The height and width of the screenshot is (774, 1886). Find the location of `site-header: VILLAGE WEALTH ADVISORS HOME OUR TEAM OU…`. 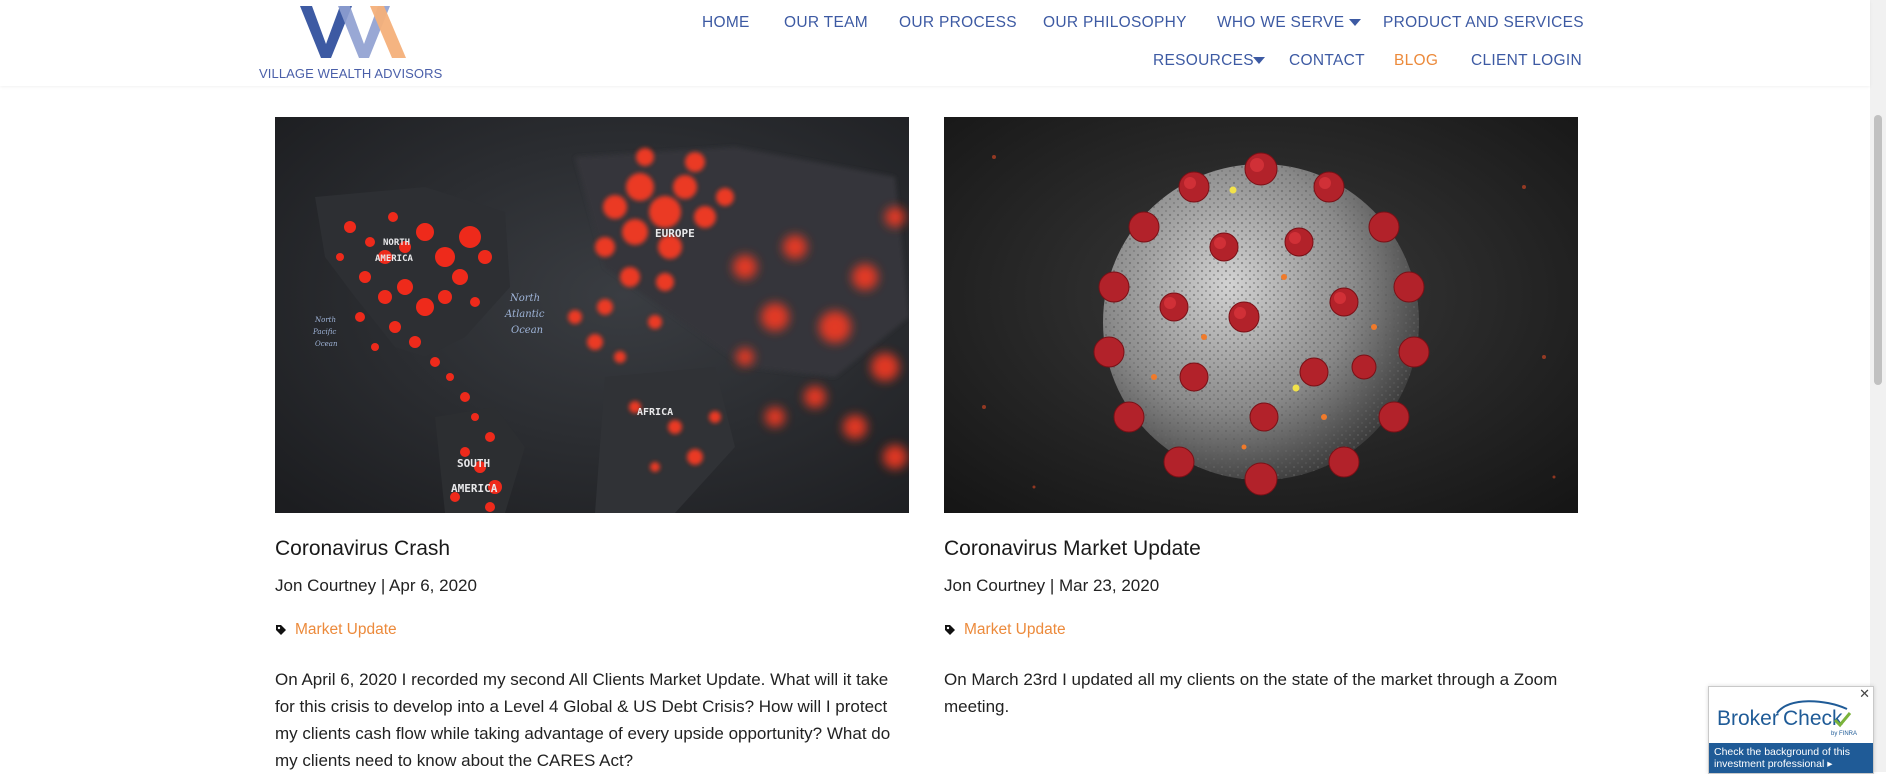

site-header: VILLAGE WEALTH ADVISORS HOME OUR TEAM OU… is located at coordinates (935, 43).